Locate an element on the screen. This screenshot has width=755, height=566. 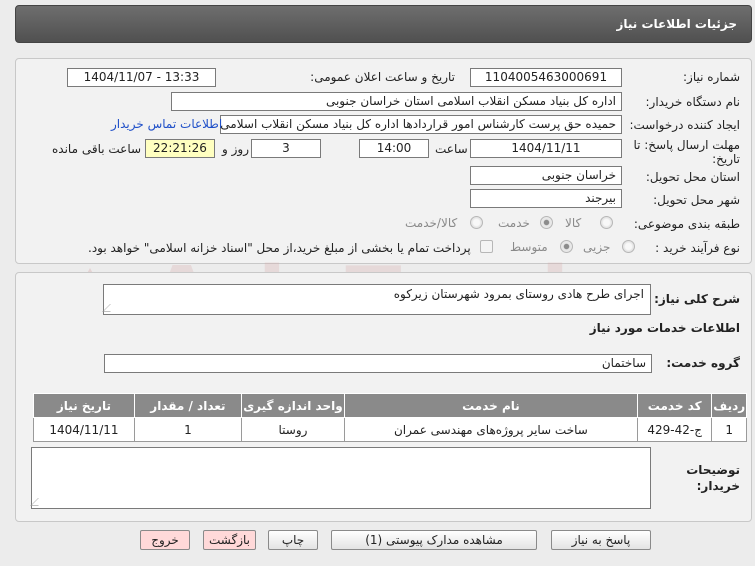
creator-label: ایجاد کننده درخواست: is located at coordinates (684, 125).